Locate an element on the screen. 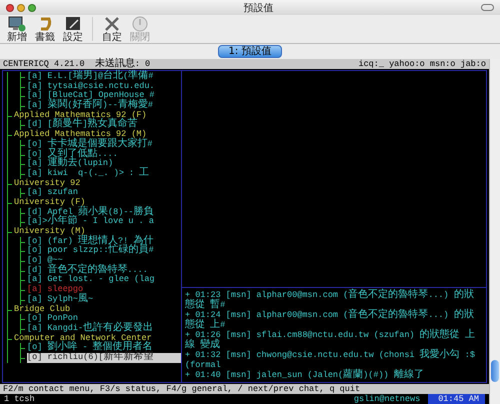 This screenshot has height=404, width=500. contact-item: [a] szufan is located at coordinates (52, 192).